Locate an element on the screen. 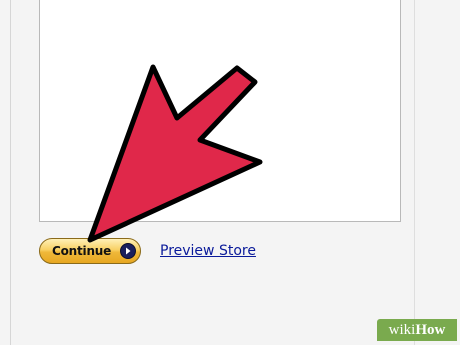 Image resolution: width=460 pixels, height=345 pixels. preview-store-link: Preview Store is located at coordinates (208, 251).